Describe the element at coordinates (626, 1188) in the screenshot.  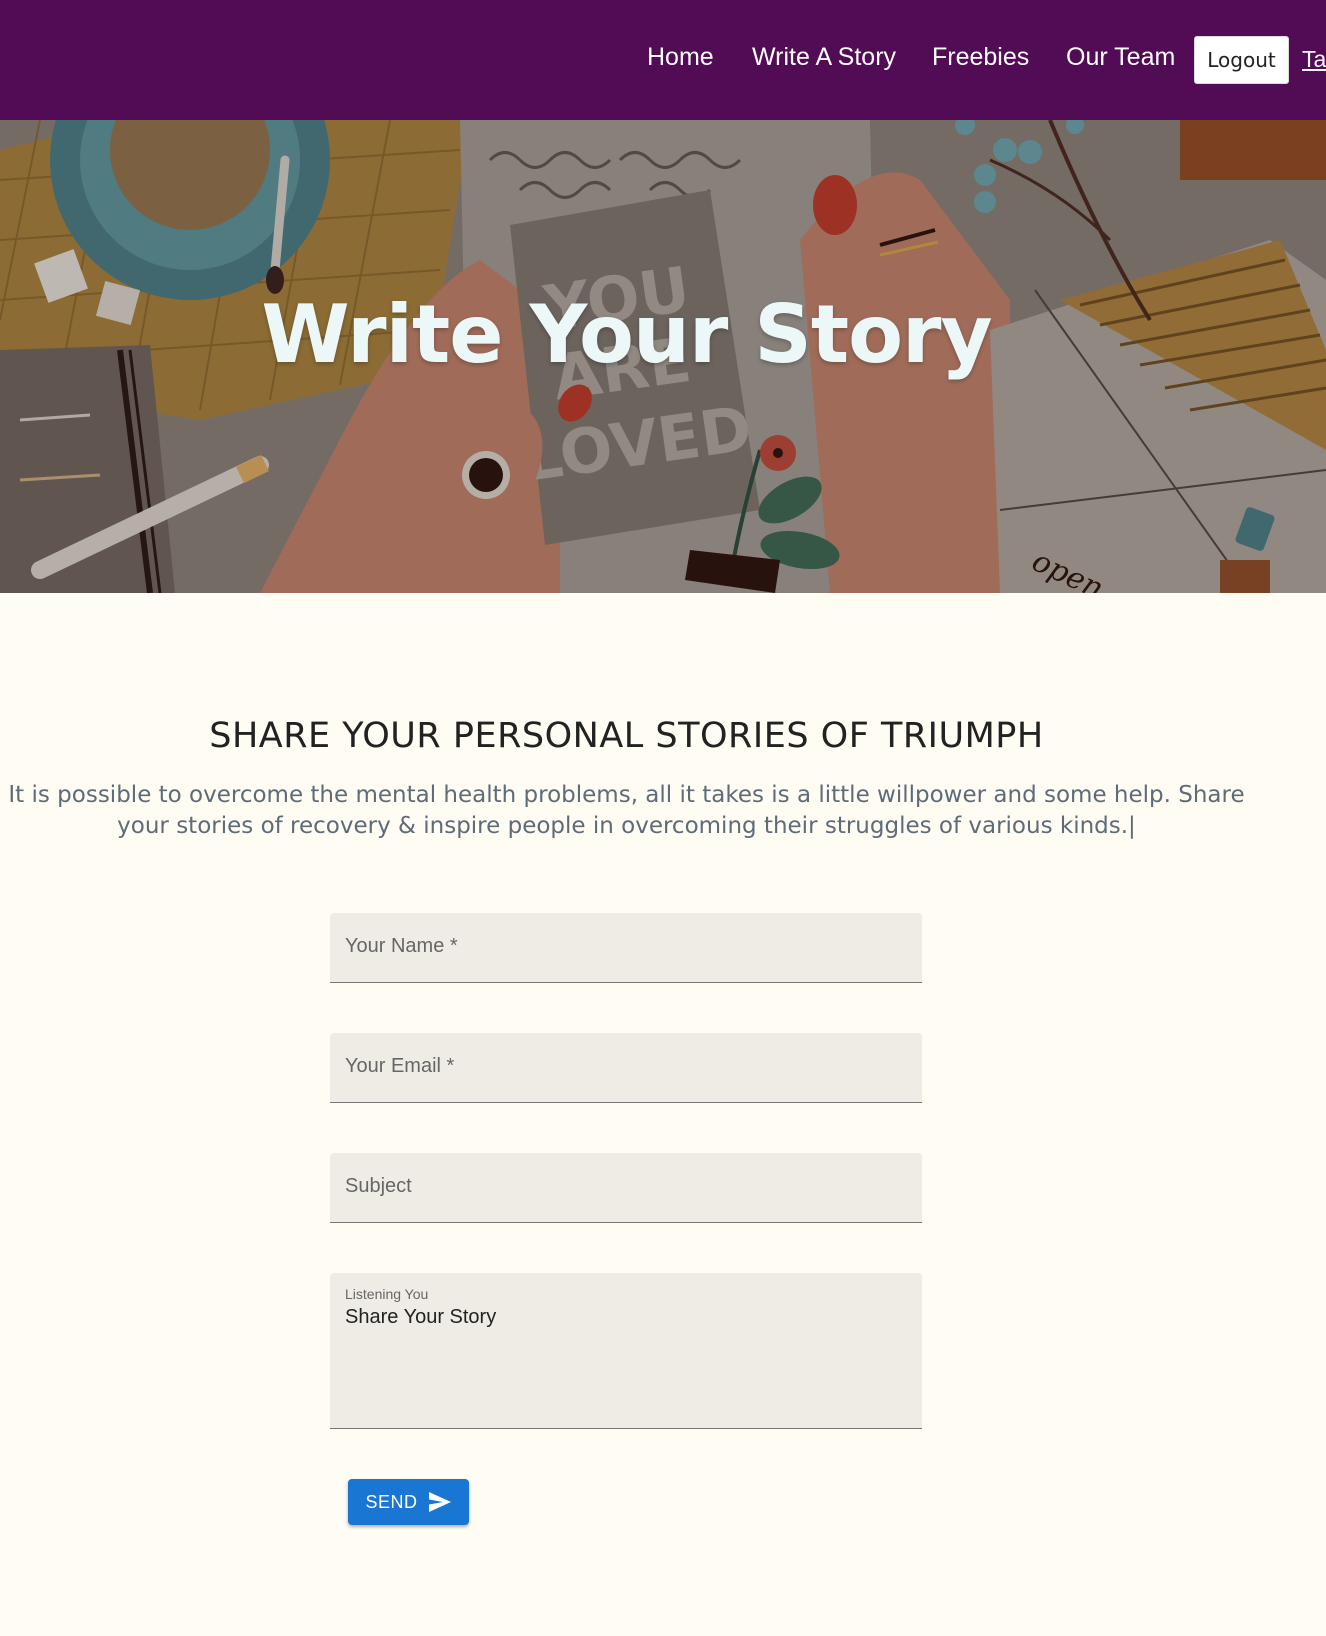
I see `subject-field: Subject` at that location.